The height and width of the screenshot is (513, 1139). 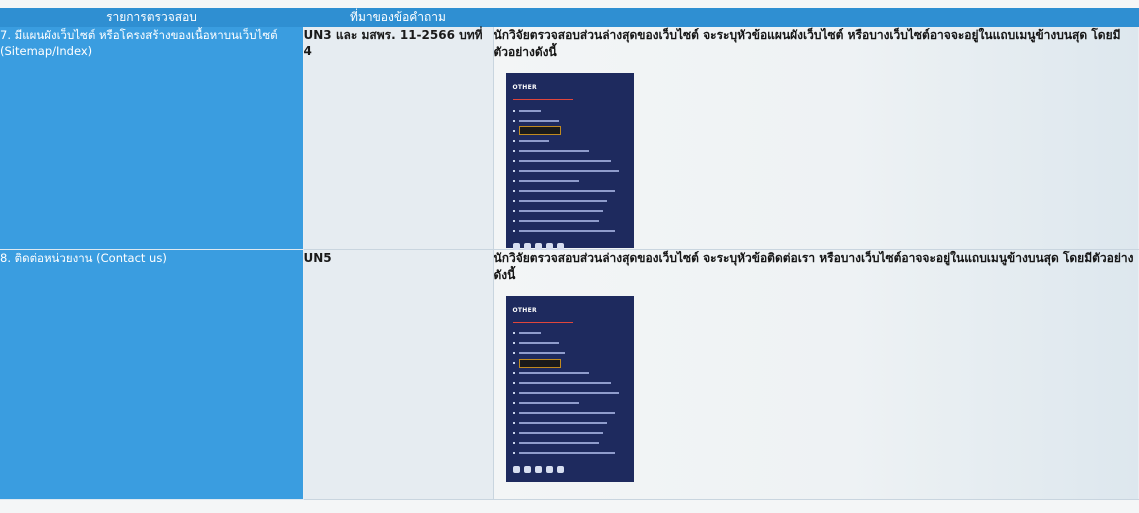 What do you see at coordinates (542, 322) in the screenshot?
I see `screenshot-divider` at bounding box center [542, 322].